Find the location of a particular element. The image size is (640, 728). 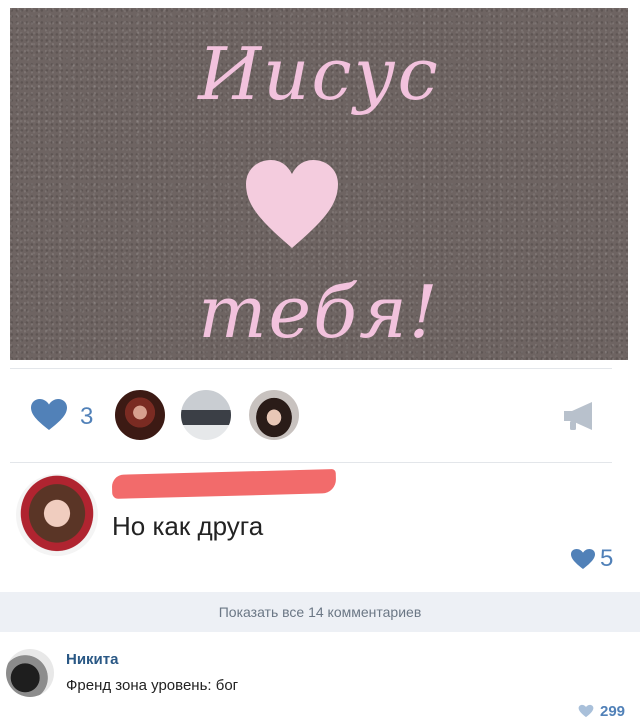

comment-author-name: Никита is located at coordinates (92, 659).